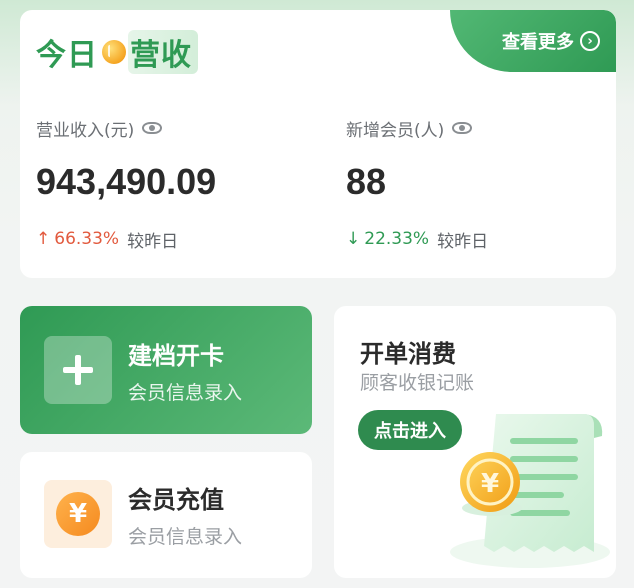 The width and height of the screenshot is (634, 588). I want to click on checkout-subtitle: 顾客收银记账, so click(417, 383).